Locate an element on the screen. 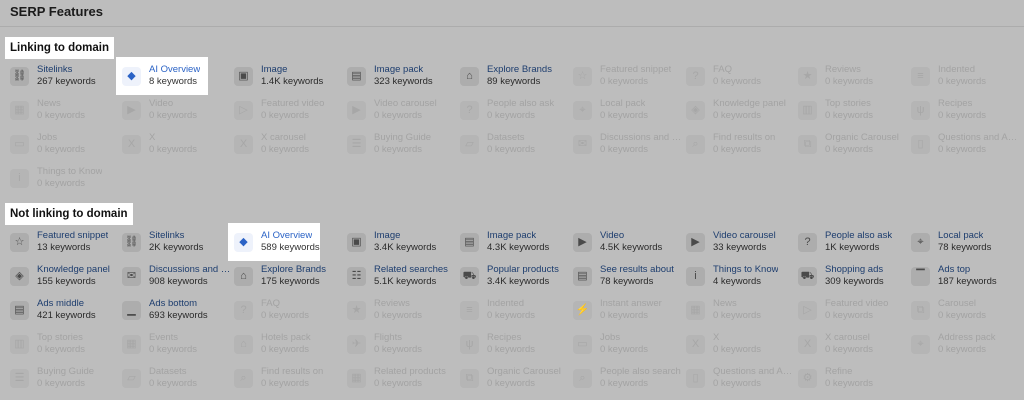  serp-feature-name: X carousel is located at coordinates (283, 138).